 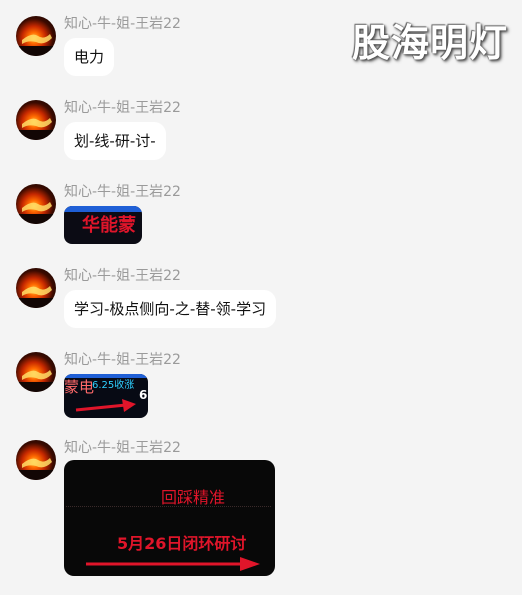 What do you see at coordinates (143, 395) in the screenshot?
I see `image-digit: 6` at bounding box center [143, 395].